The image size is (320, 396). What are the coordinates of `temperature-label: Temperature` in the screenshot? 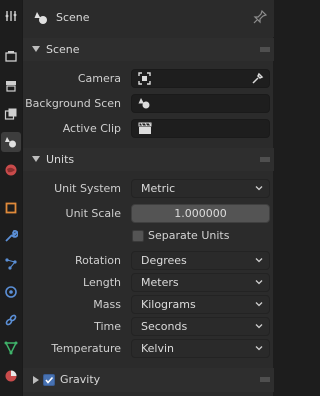 It's located at (86, 348).